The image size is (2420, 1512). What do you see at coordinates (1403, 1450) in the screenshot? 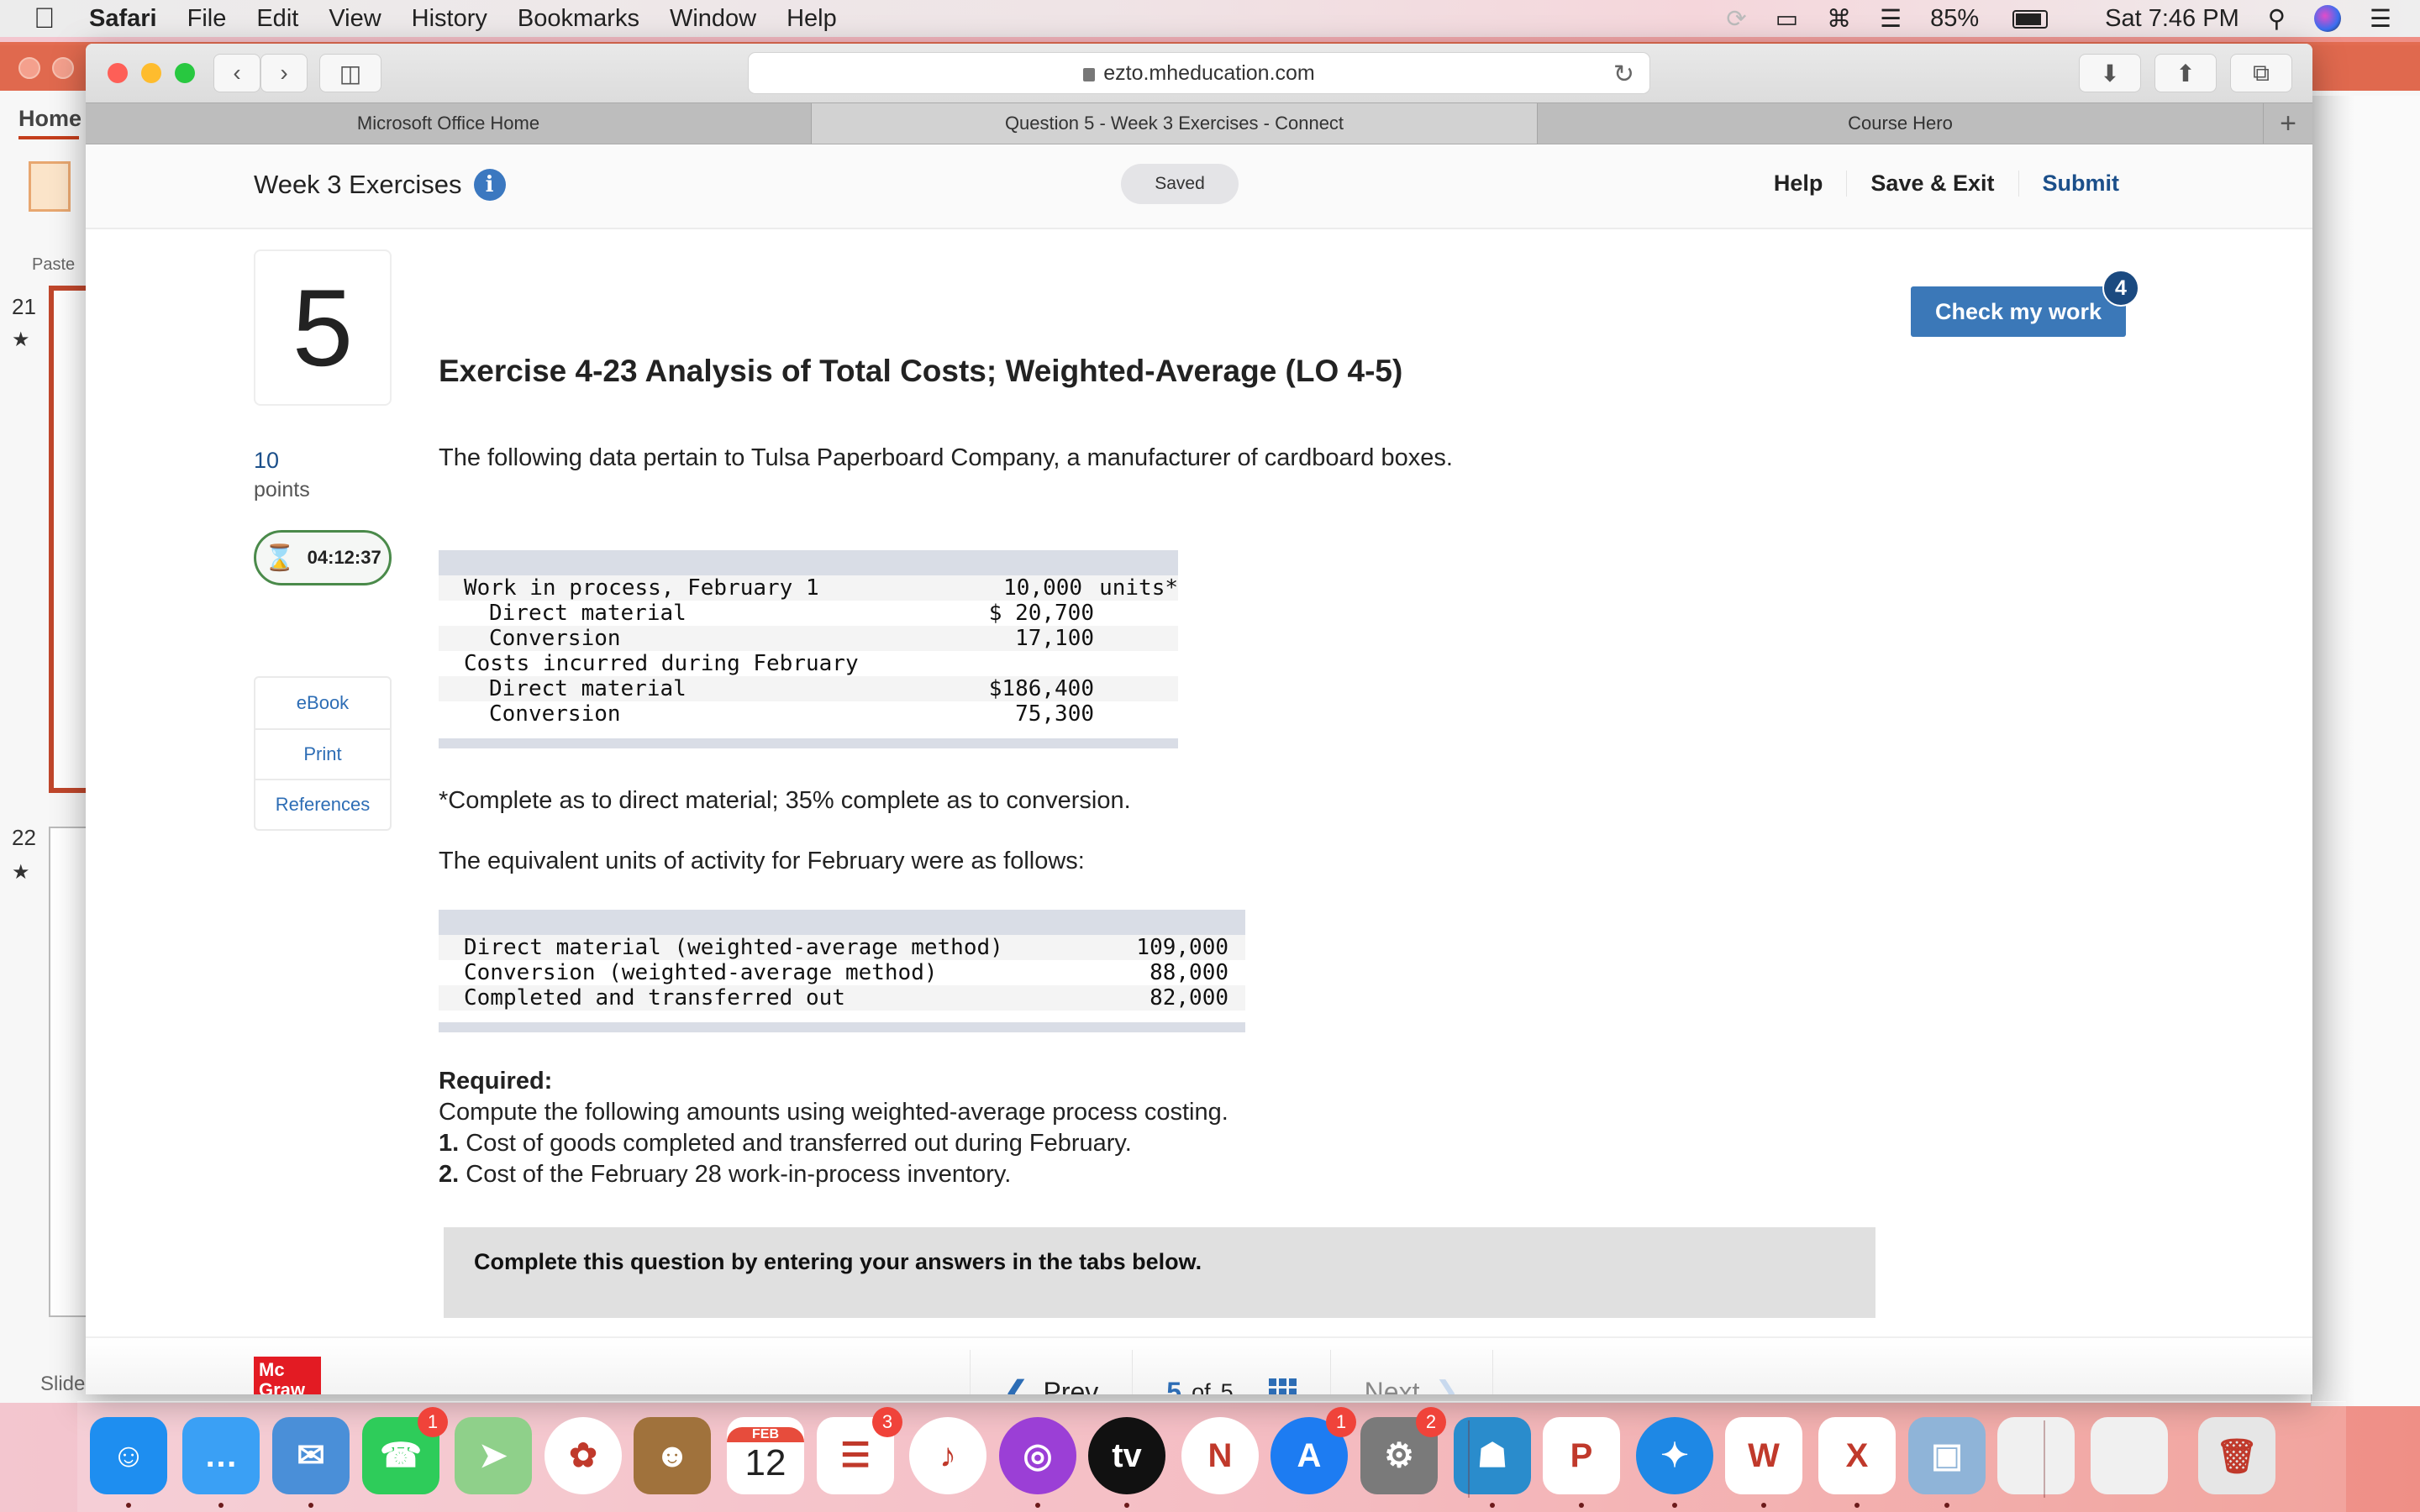
I see `dock-system-preferences-icon: ⚙ 2` at bounding box center [1403, 1450].